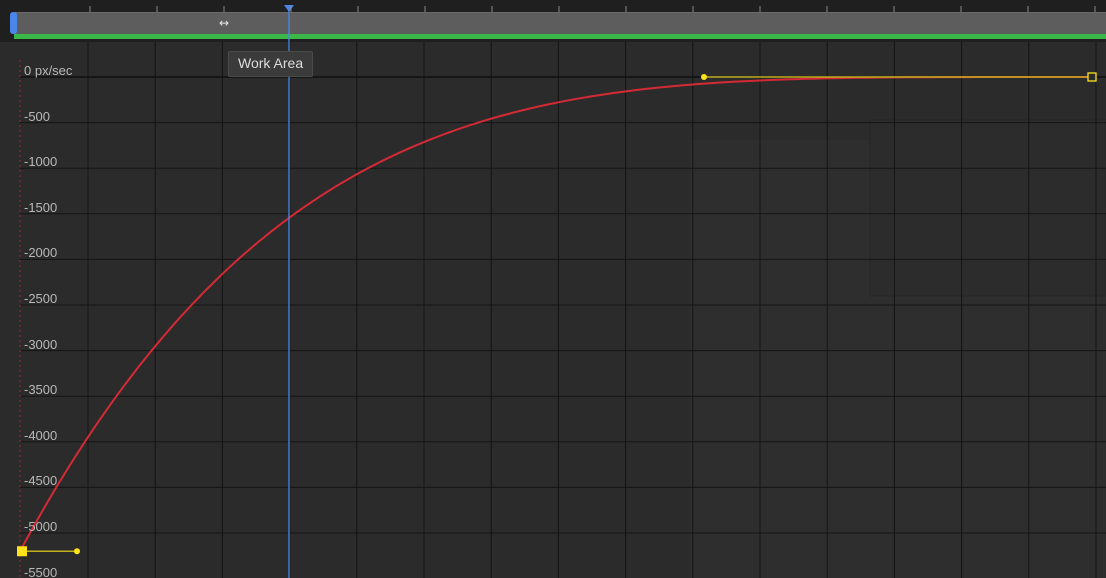  I want to click on axis-label: -500, so click(37, 116).